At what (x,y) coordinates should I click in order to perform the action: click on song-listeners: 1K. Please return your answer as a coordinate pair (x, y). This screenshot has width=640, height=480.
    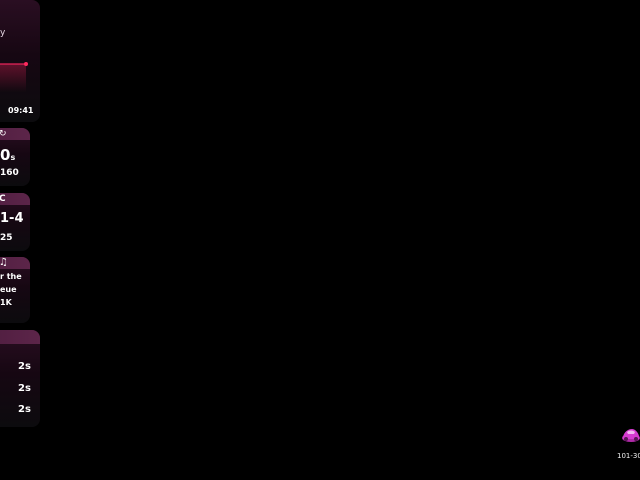
    Looking at the image, I should click on (6, 302).